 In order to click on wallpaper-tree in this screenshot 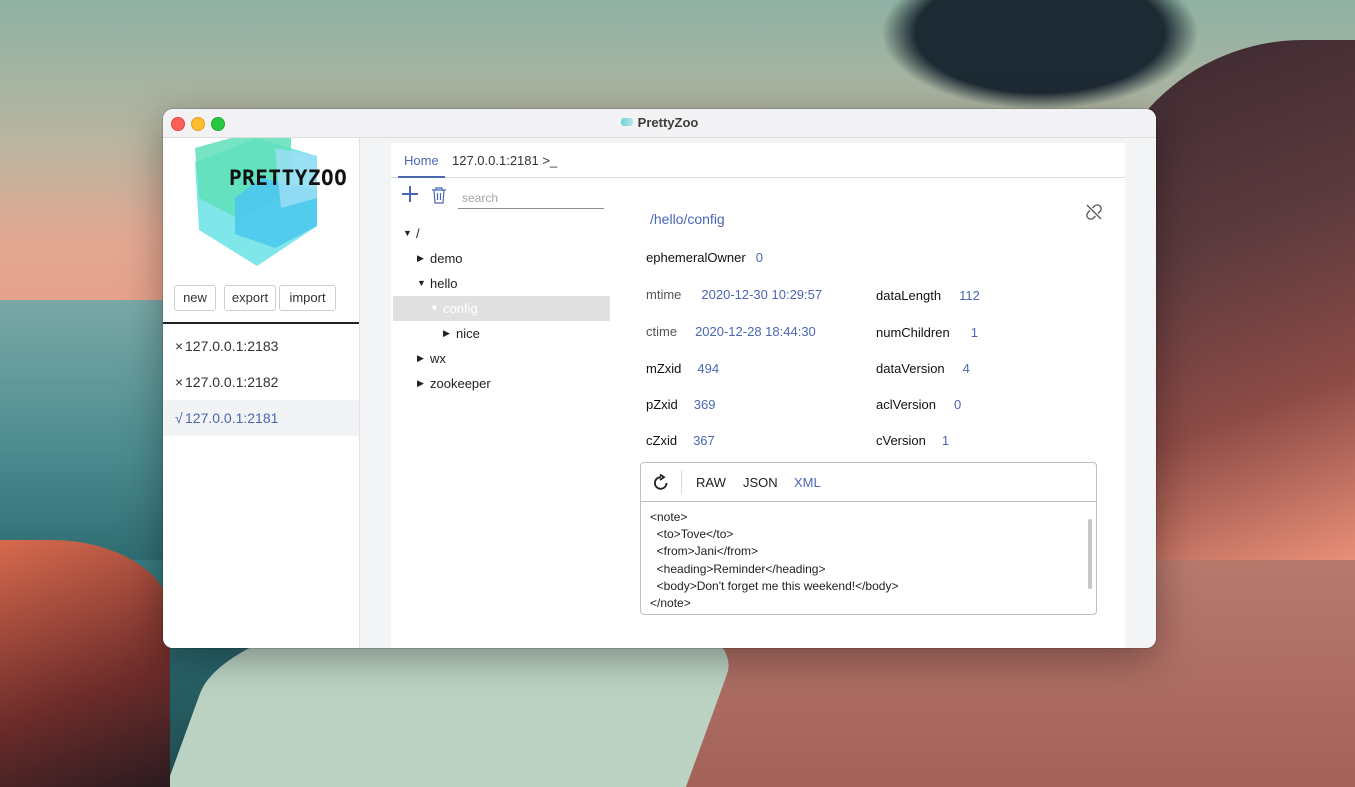, I will do `click(1040, 55)`.